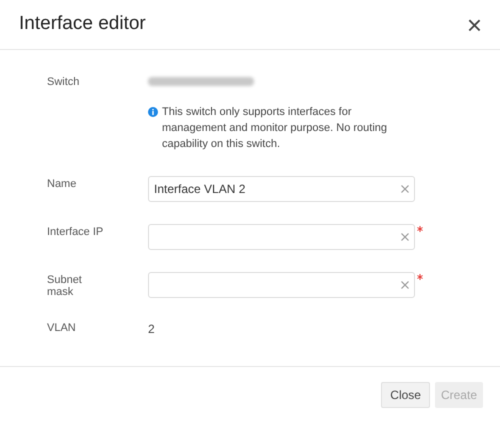 This screenshot has height=423, width=500. What do you see at coordinates (82, 24) in the screenshot?
I see `dialog-title: Interface editor` at bounding box center [82, 24].